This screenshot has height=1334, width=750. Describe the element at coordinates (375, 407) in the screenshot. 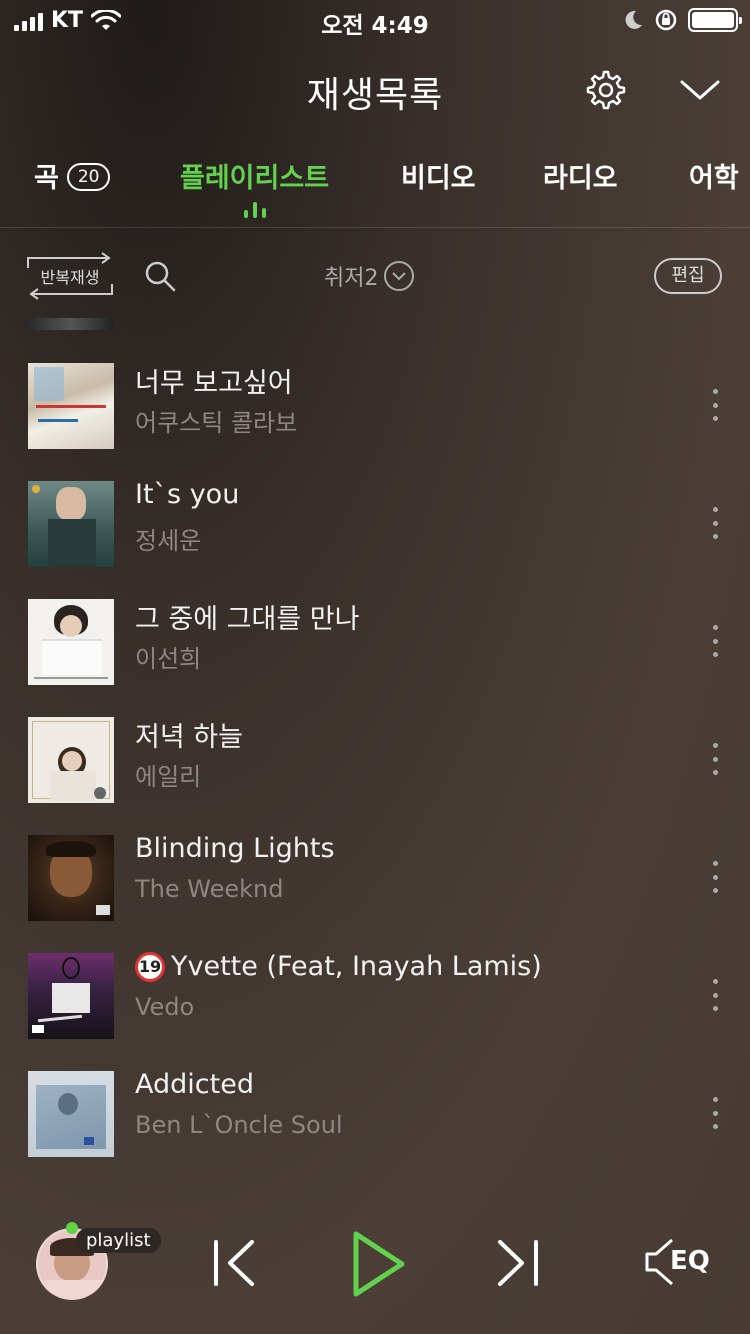

I see `list-item: 너무 보고싶어 어쿠스틱 콜라보` at that location.